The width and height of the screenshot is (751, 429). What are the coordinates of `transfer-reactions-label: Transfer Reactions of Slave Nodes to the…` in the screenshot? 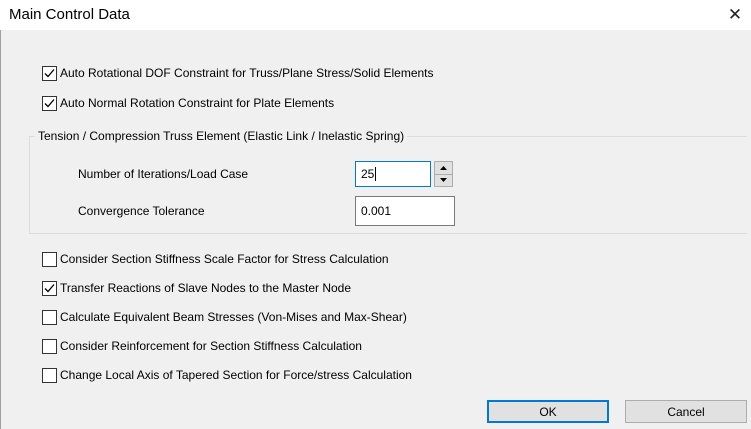 It's located at (206, 288).